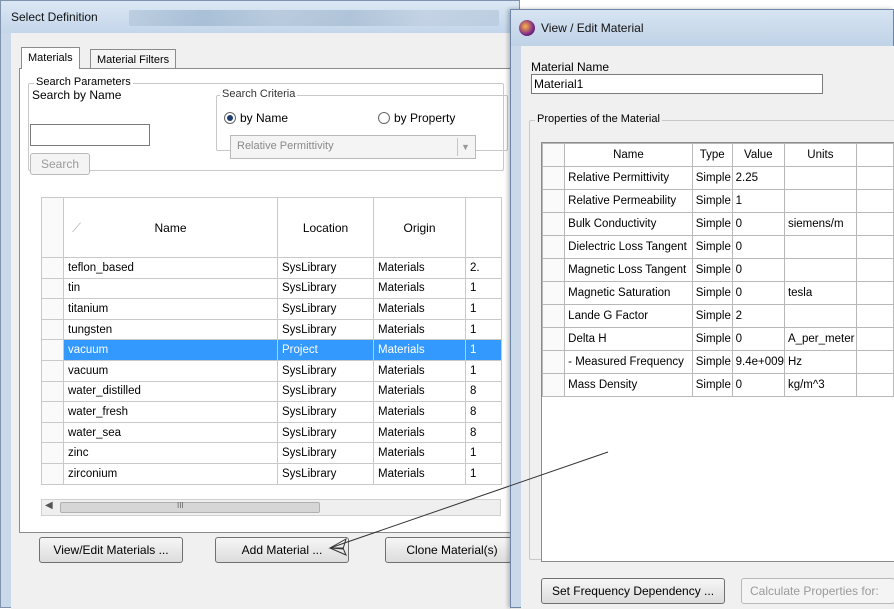 The width and height of the screenshot is (894, 609). I want to click on table-row: titanium SysLibrary Materials 1, so click(271, 309).